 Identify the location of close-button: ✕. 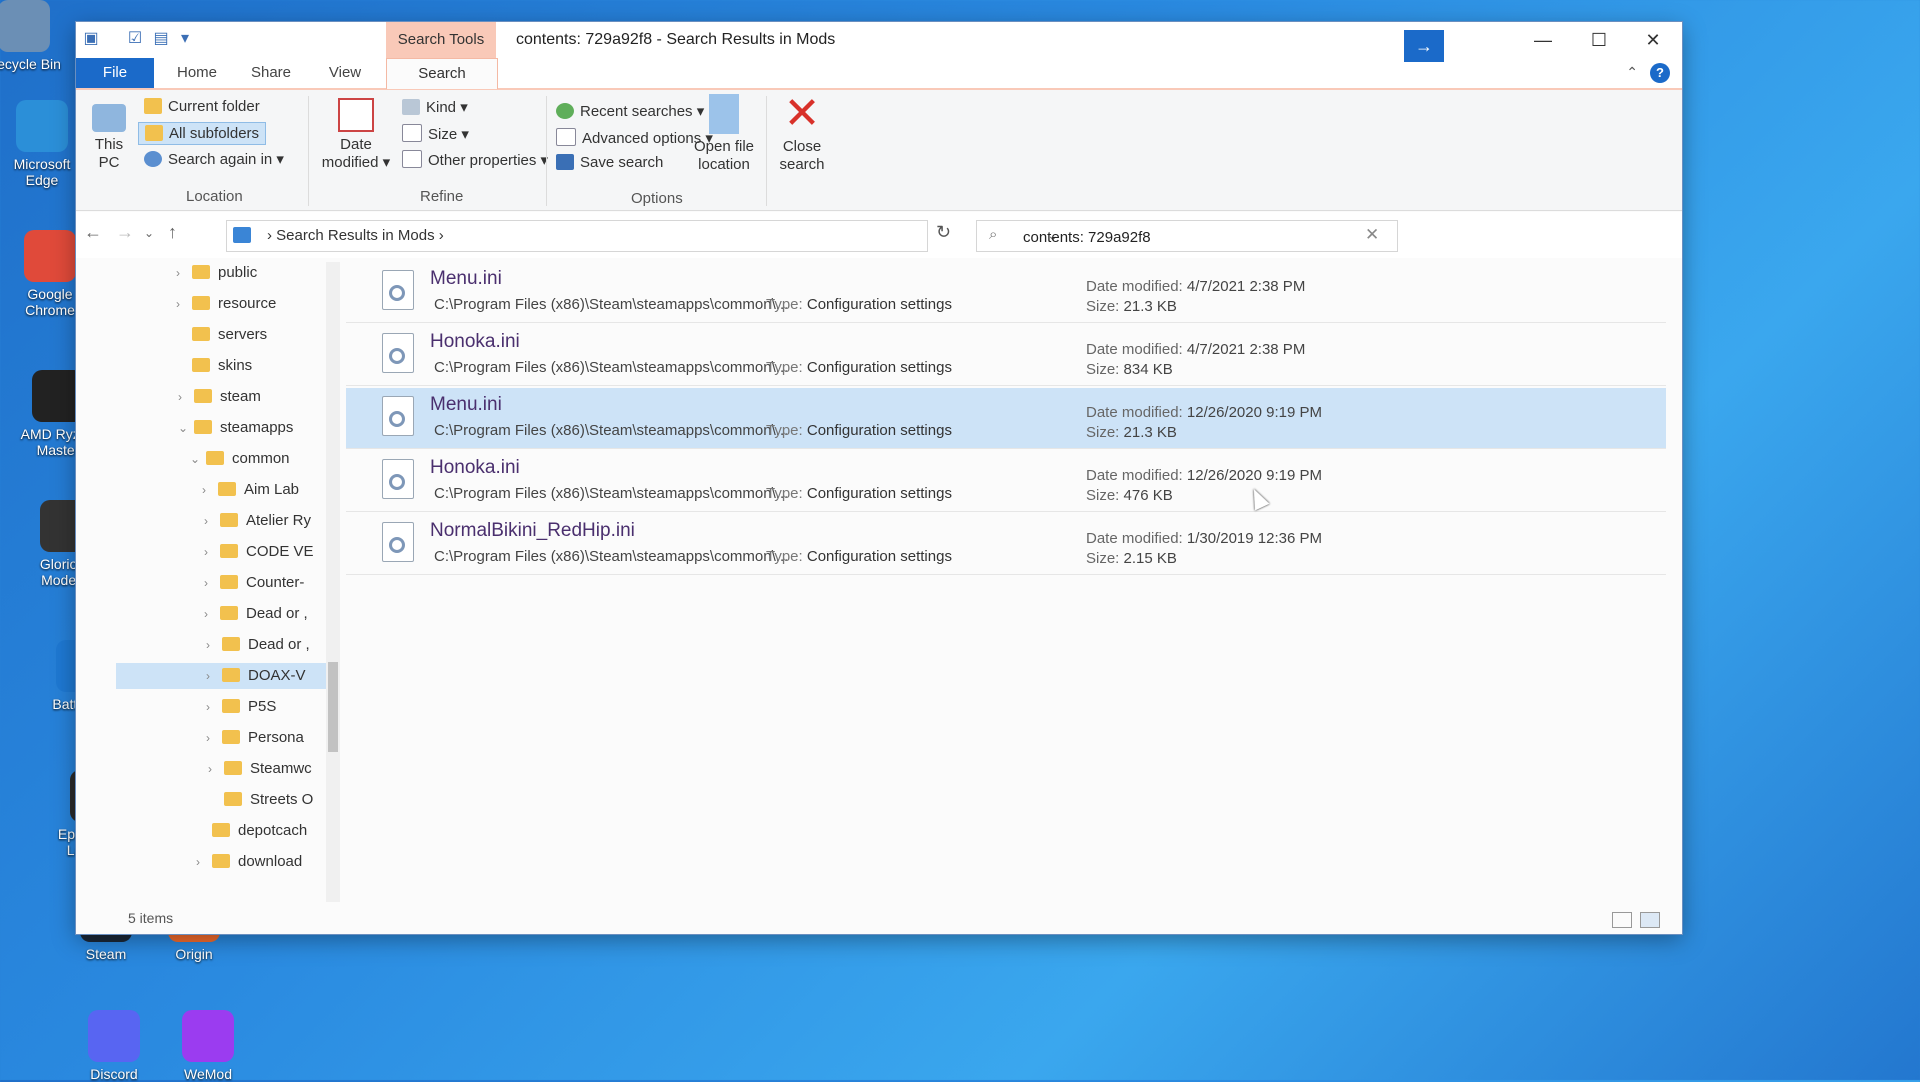
(1653, 40).